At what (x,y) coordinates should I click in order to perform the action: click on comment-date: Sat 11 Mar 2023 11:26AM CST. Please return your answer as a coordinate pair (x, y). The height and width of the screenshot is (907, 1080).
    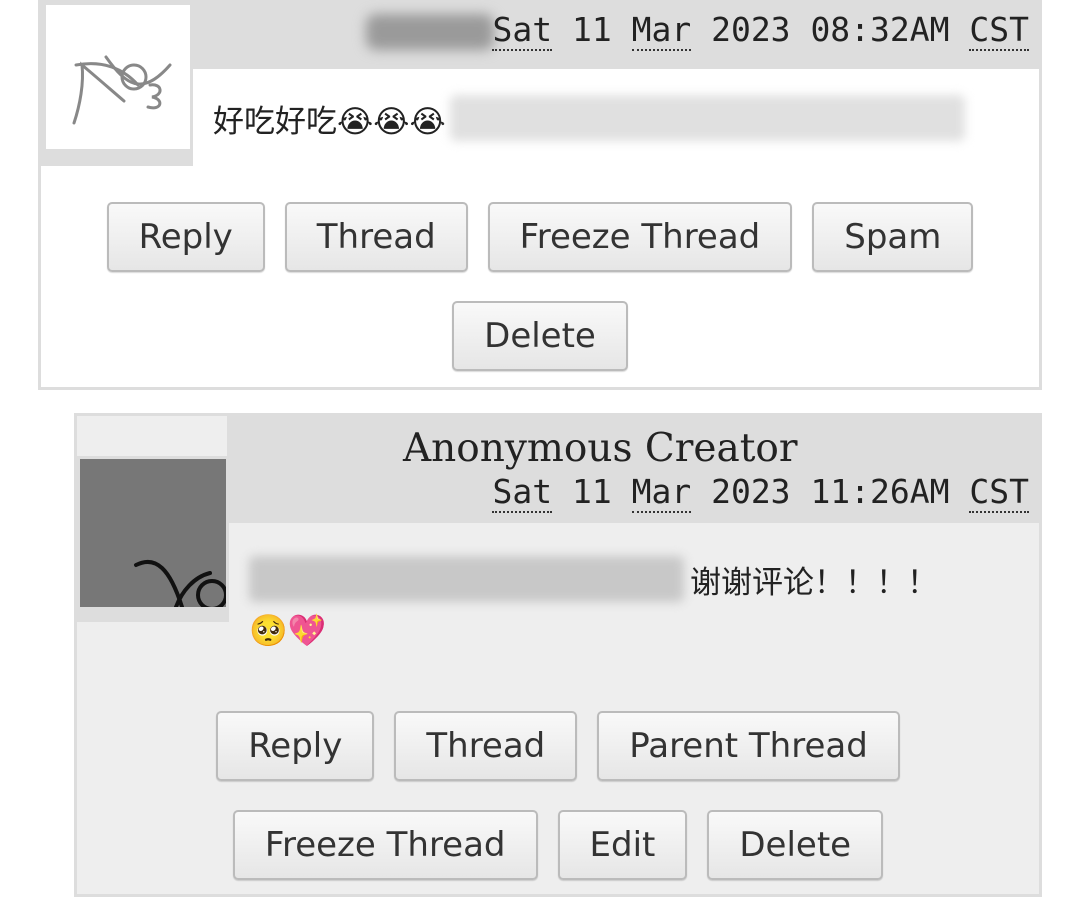
    Looking at the image, I should click on (760, 492).